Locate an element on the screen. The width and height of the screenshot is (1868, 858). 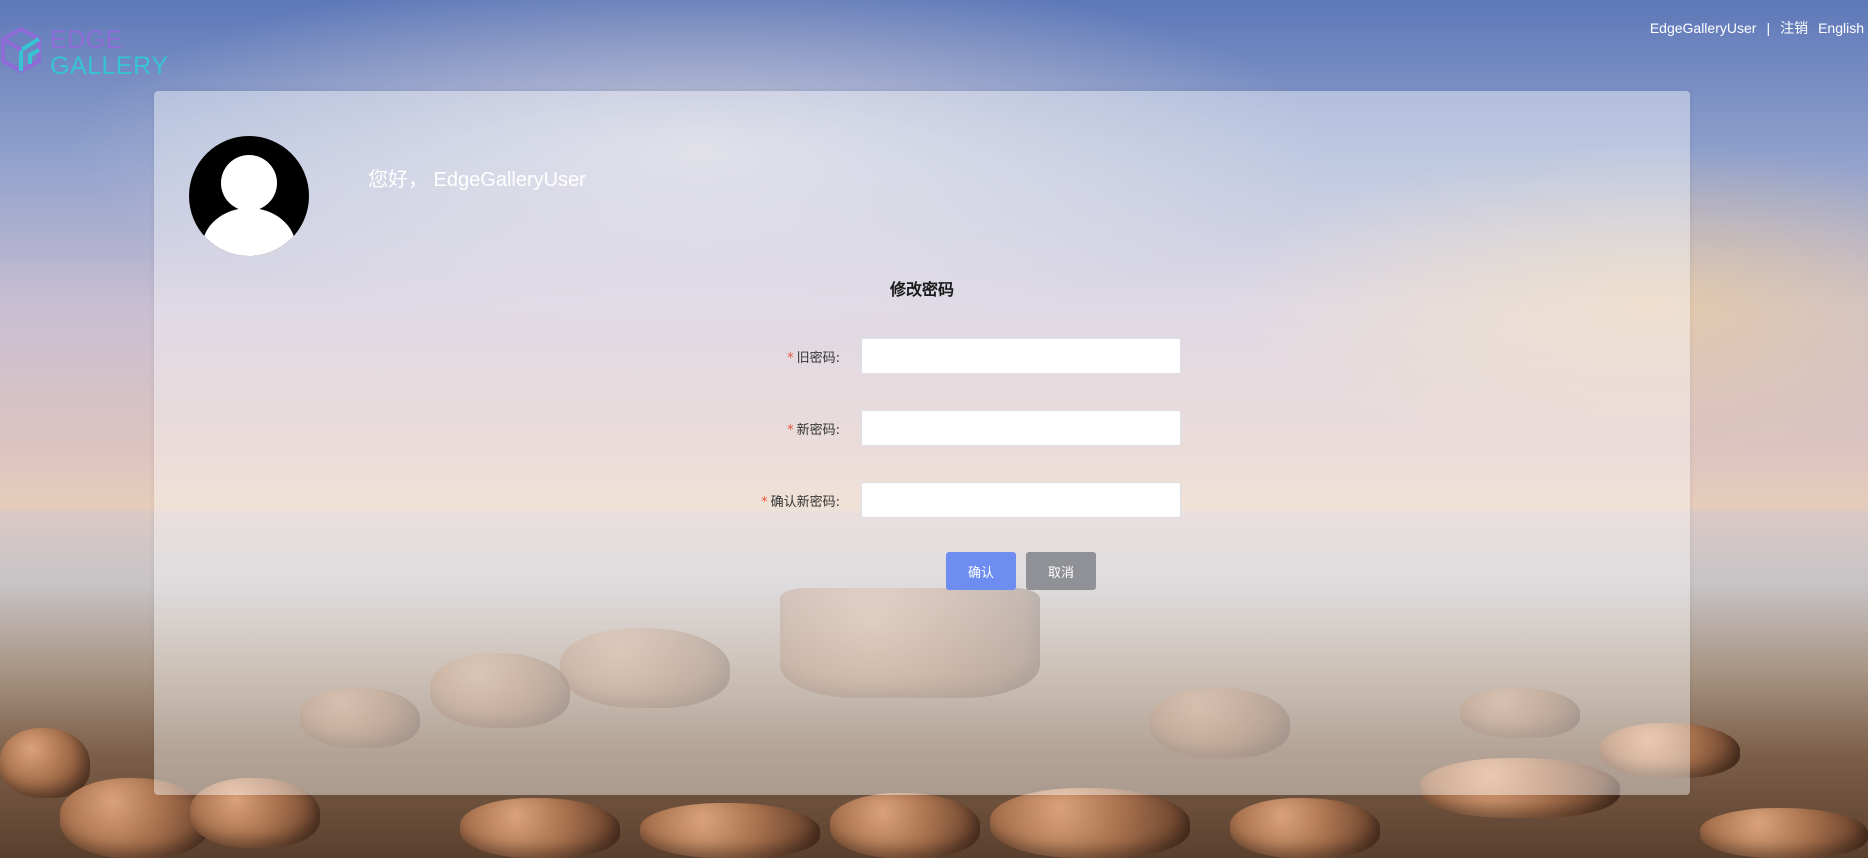
user-name-link: EdgeGalleryUser is located at coordinates (1703, 28).